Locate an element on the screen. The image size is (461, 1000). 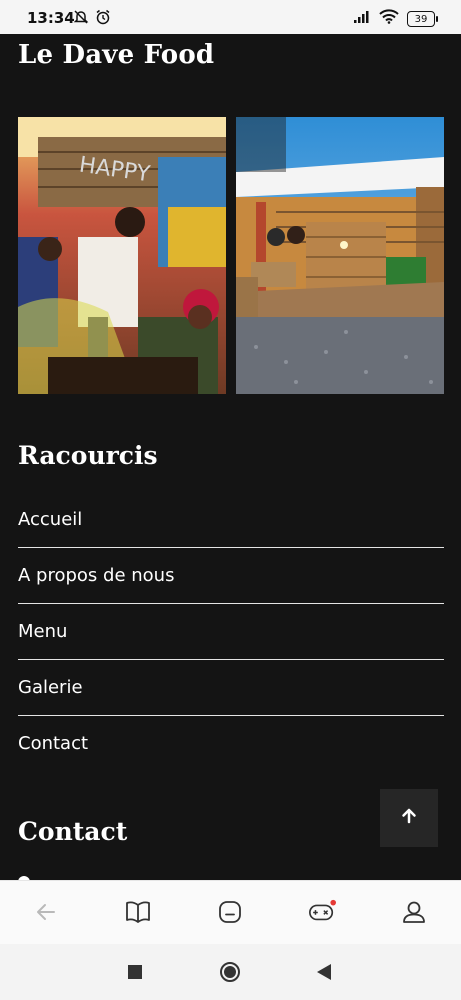
gallery-photo-terrace is located at coordinates (340, 255).